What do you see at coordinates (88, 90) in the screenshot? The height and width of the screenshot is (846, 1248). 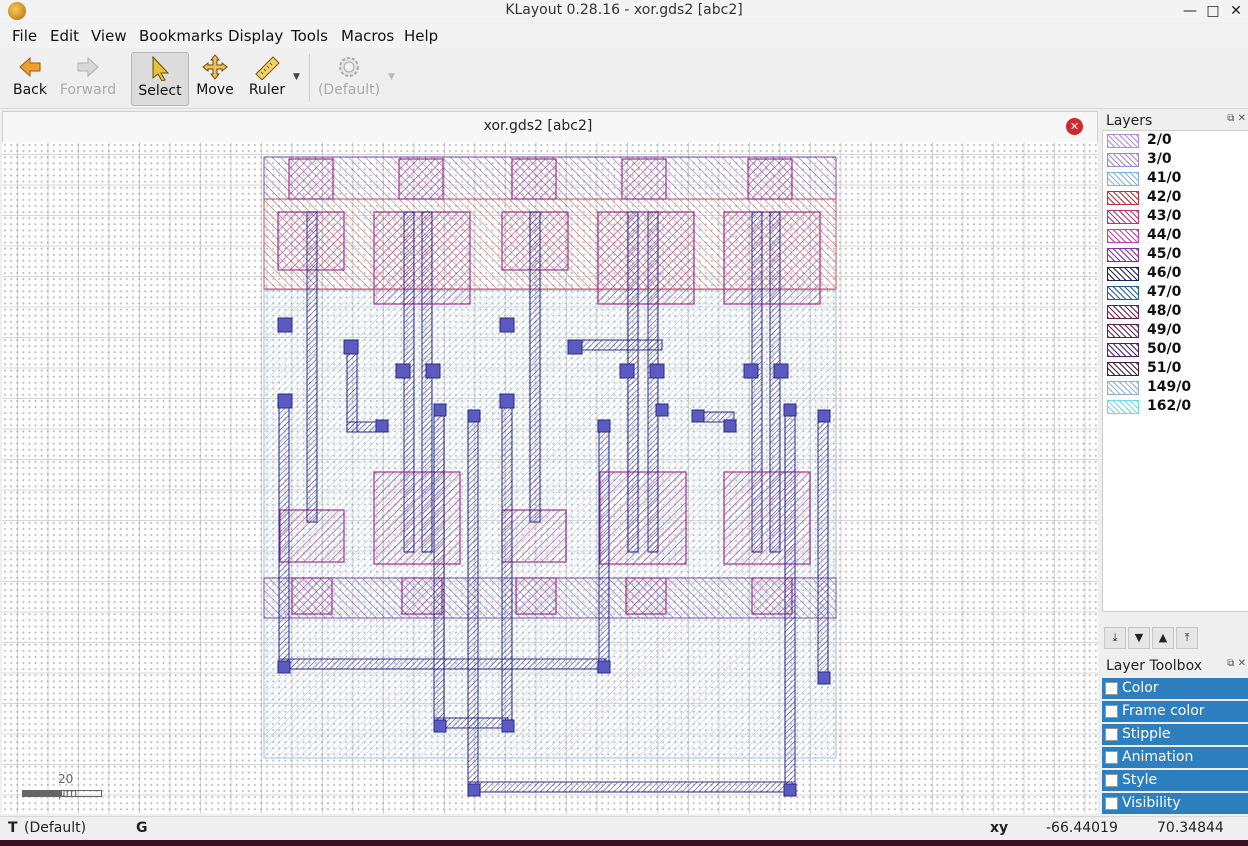 I see `forward-label: Forward` at bounding box center [88, 90].